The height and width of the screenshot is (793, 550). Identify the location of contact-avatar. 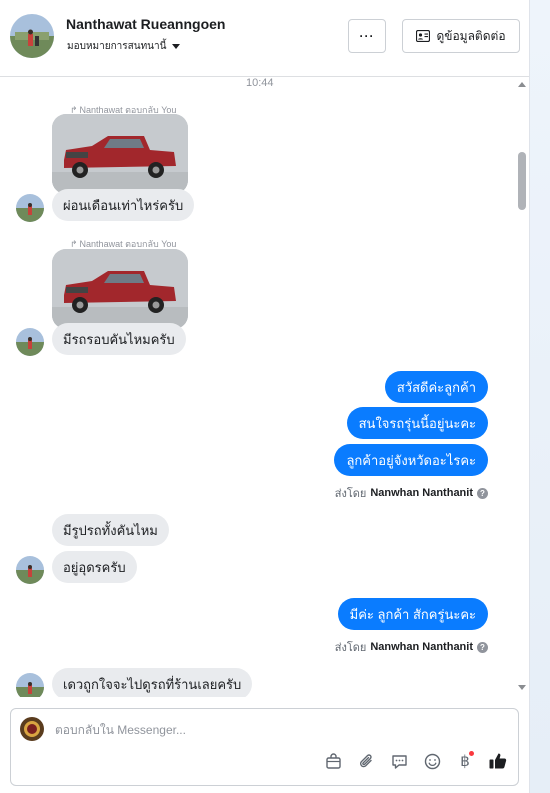
(32, 36).